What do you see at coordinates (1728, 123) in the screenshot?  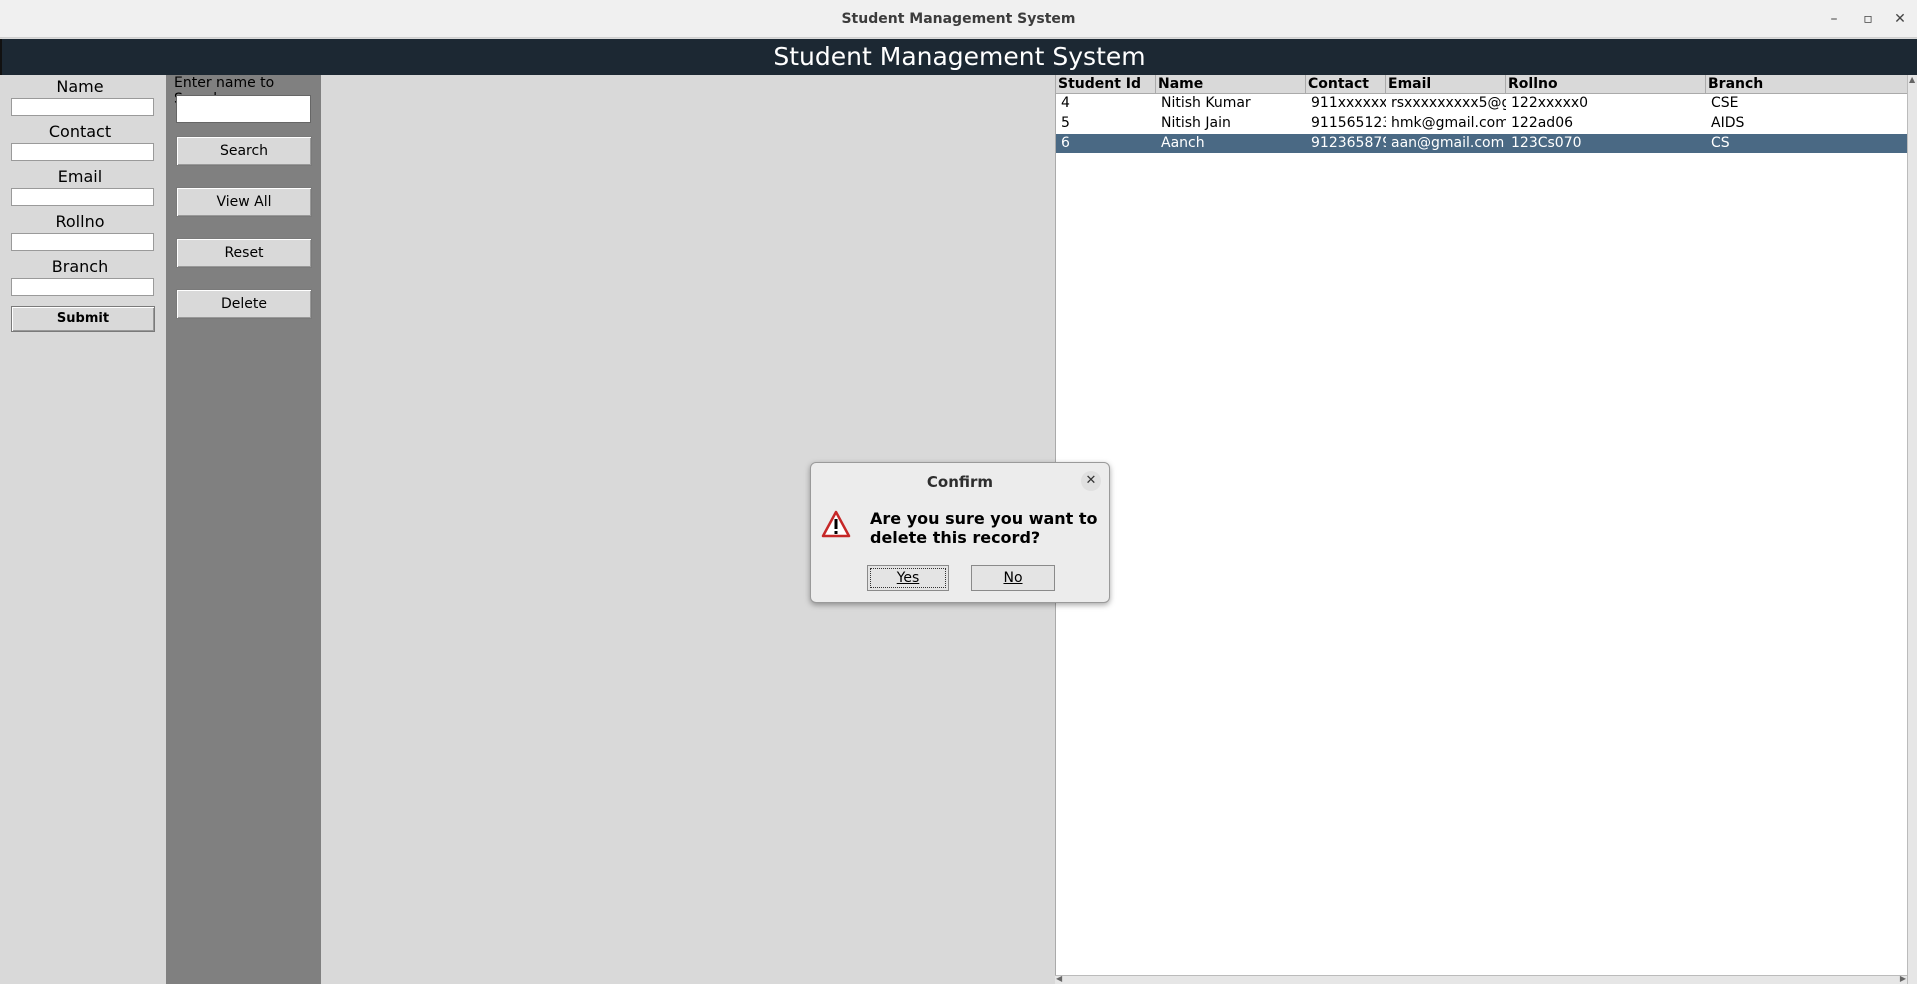 I see `cell-branch: AIDS` at bounding box center [1728, 123].